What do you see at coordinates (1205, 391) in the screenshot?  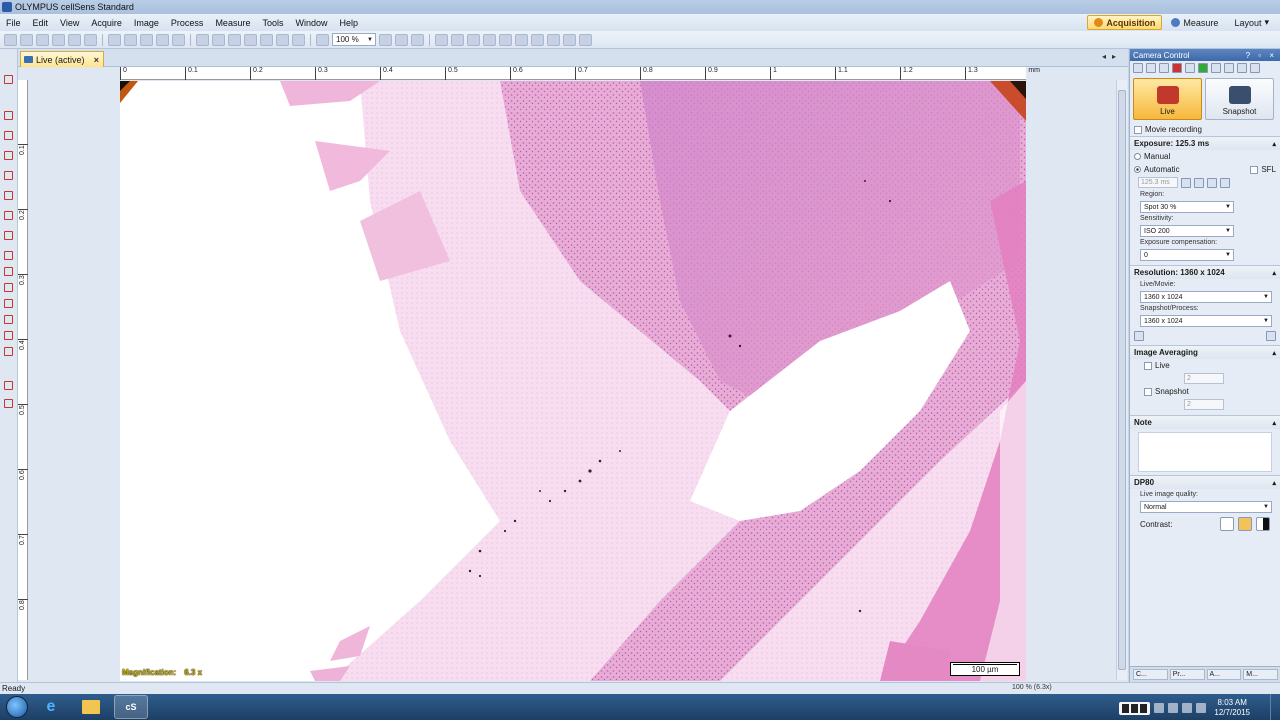 I see `averaging-snapshot-row: Snapshot` at bounding box center [1205, 391].